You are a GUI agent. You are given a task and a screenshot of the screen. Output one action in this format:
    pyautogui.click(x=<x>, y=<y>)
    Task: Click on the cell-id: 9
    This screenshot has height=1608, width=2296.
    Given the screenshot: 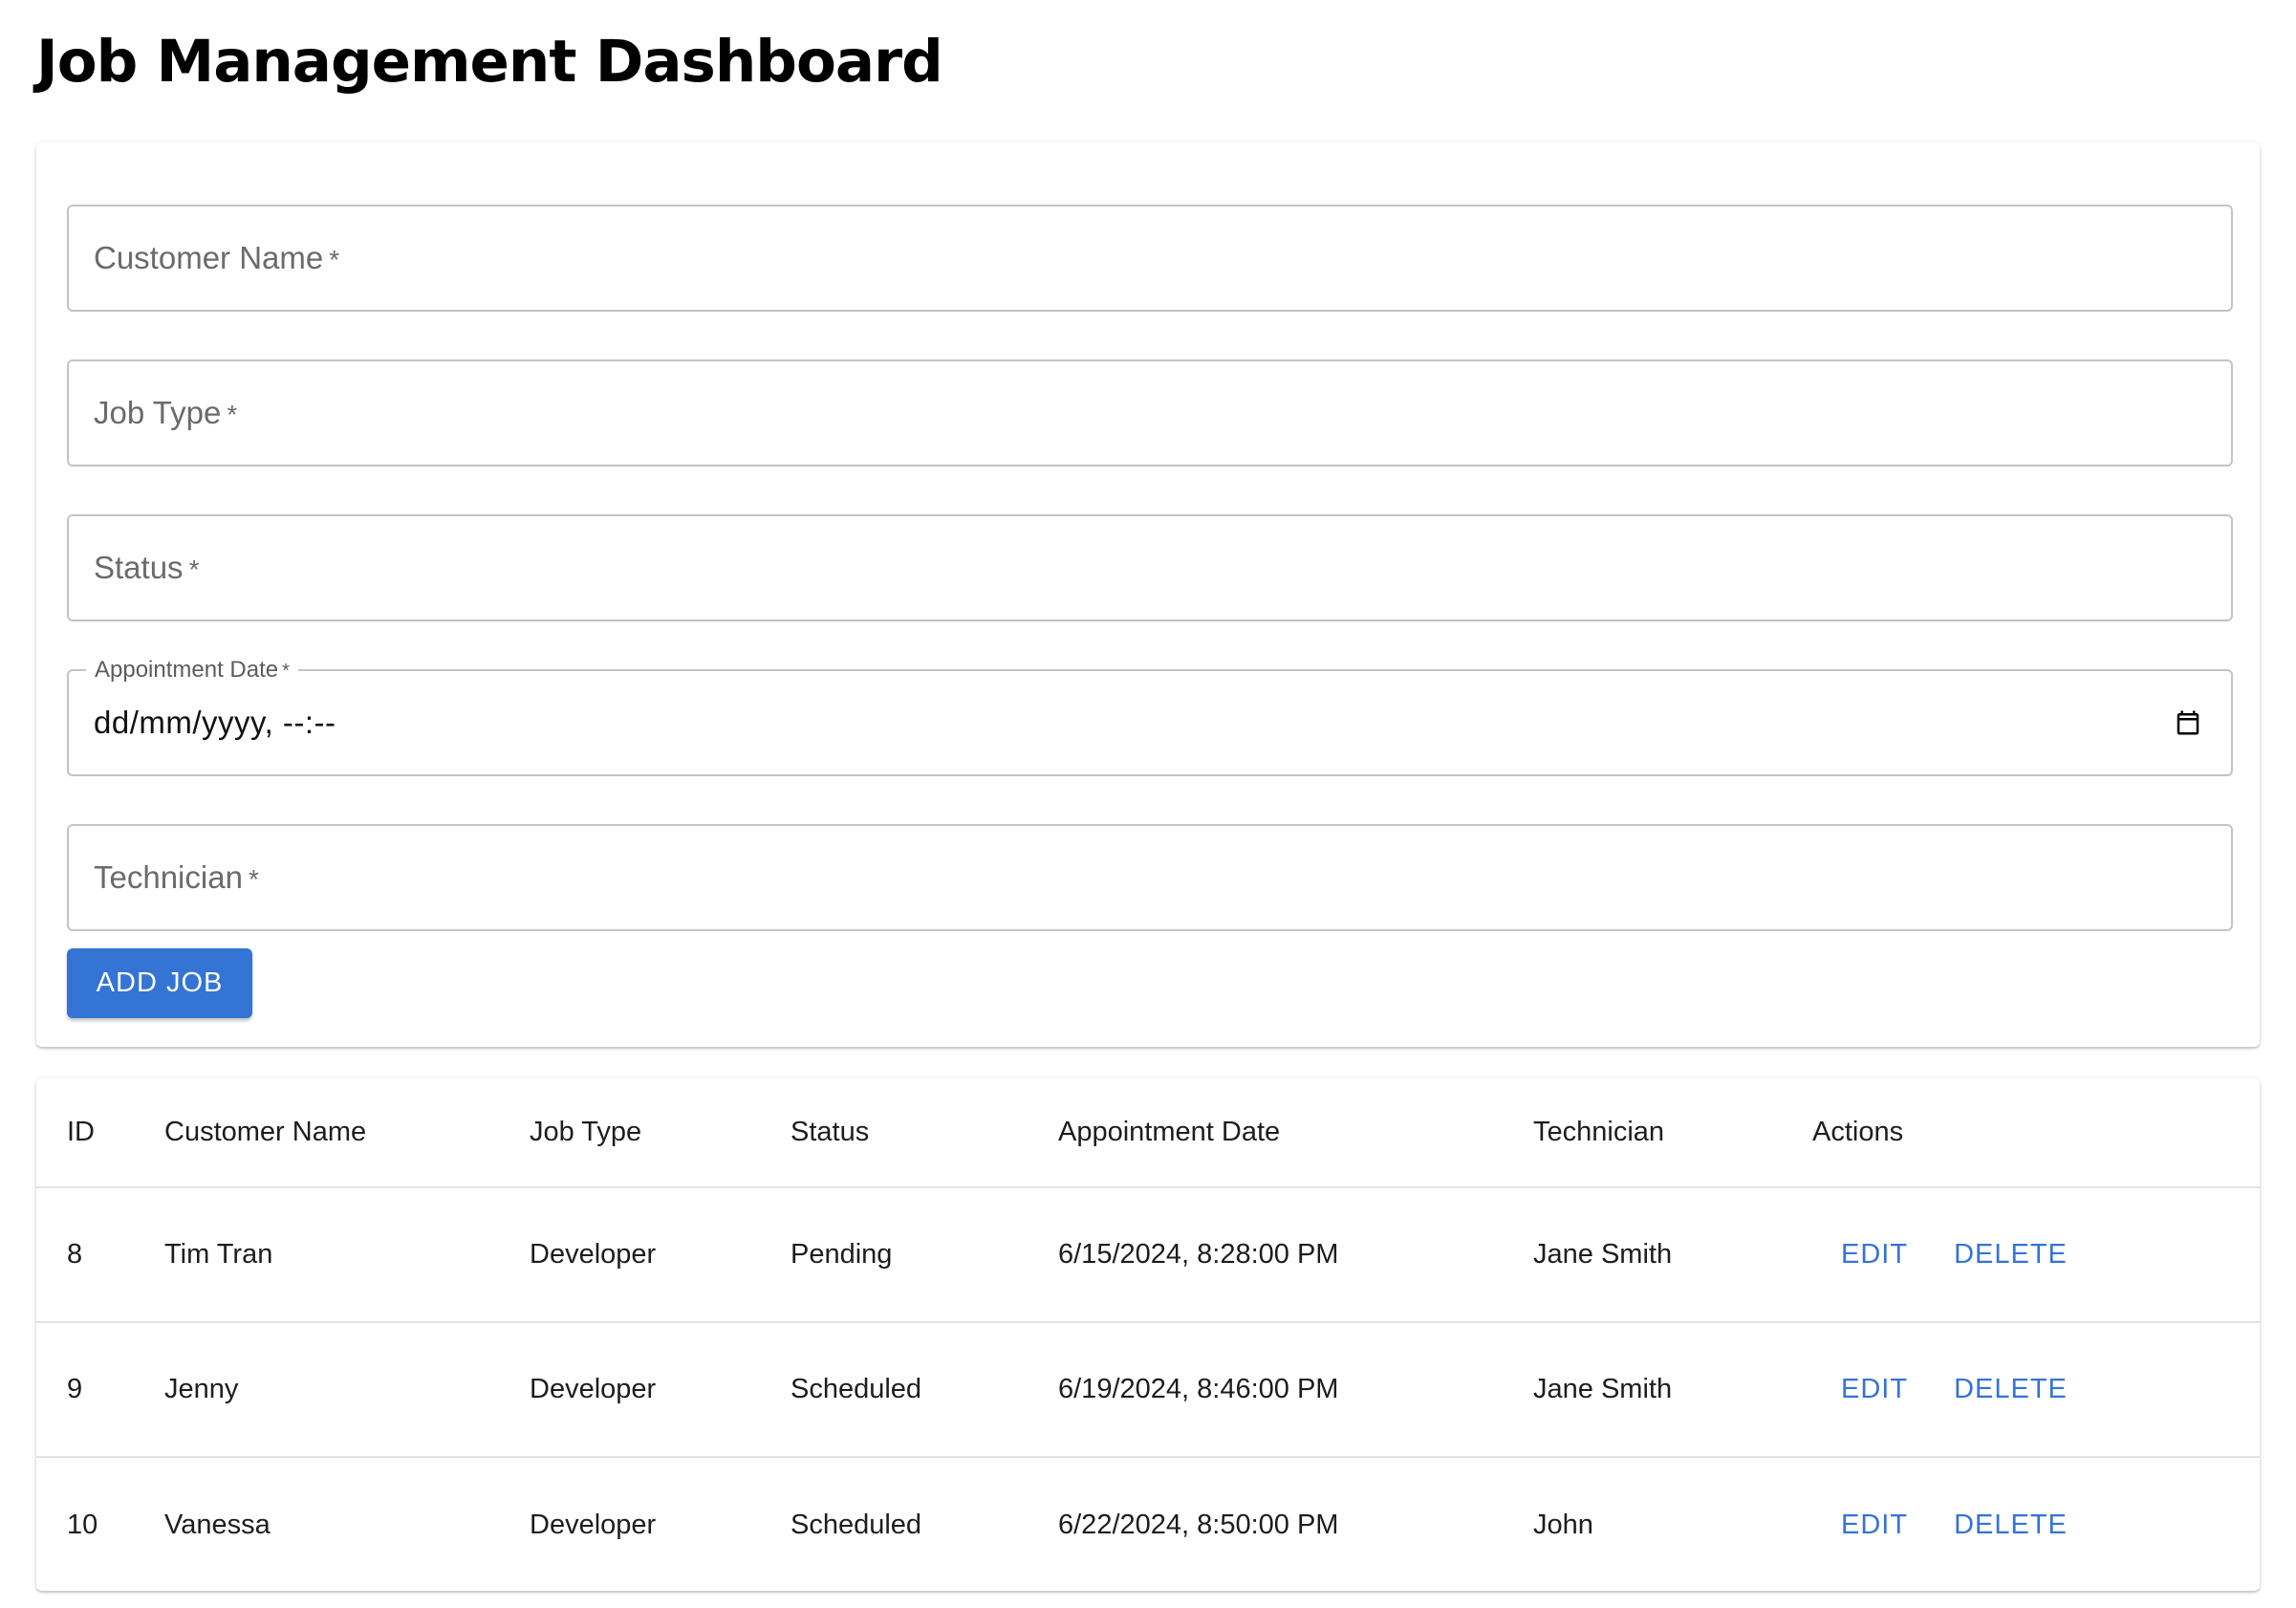 What is the action you would take?
    pyautogui.click(x=100, y=1390)
    